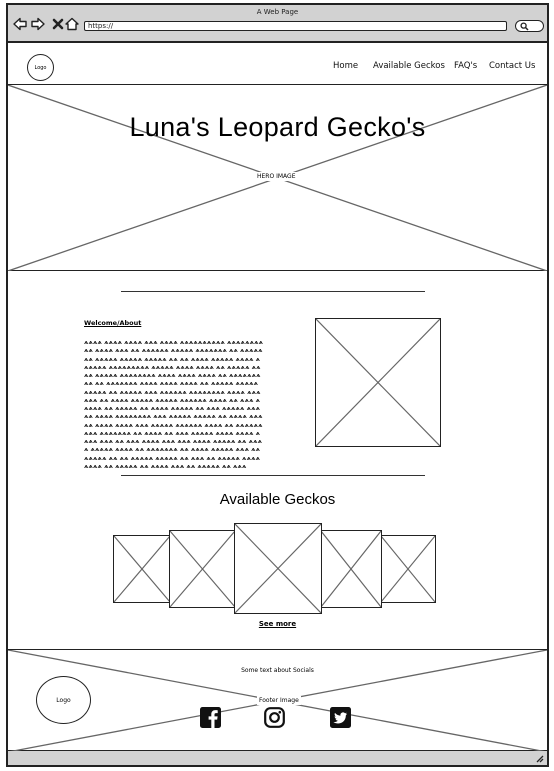 Image resolution: width=554 pixels, height=771 pixels. What do you see at coordinates (277, 624) in the screenshot?
I see `see-more-link: See more` at bounding box center [277, 624].